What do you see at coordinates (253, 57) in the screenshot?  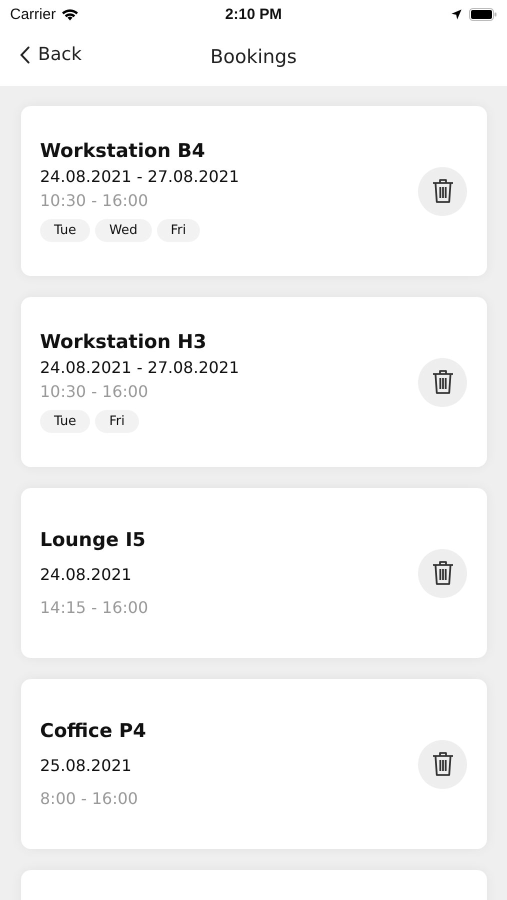 I see `page-title: Bookings` at bounding box center [253, 57].